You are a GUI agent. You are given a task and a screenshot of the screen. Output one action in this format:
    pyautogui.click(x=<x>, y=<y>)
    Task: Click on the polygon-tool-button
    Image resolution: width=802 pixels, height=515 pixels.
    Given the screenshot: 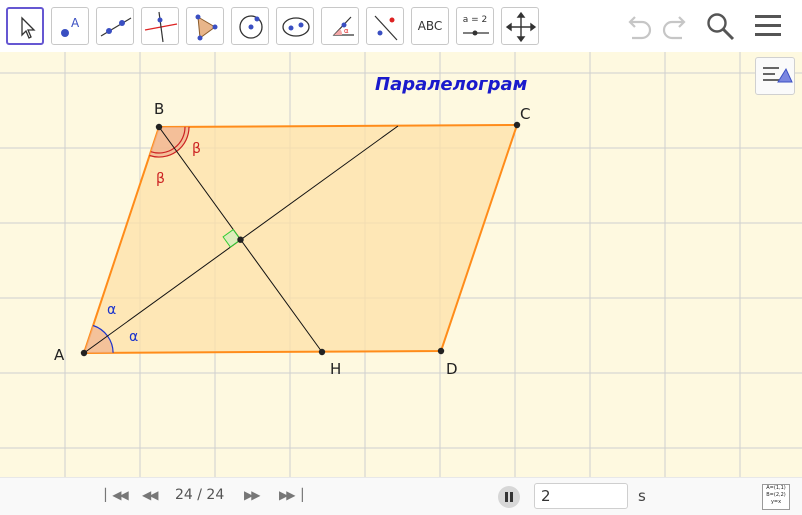 What is the action you would take?
    pyautogui.click(x=205, y=26)
    